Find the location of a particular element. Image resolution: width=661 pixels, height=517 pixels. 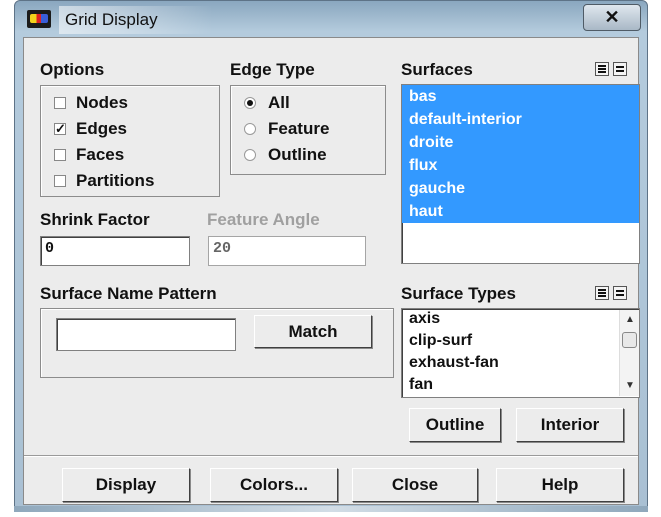

scroll-down-icon: ▼ is located at coordinates (630, 385).